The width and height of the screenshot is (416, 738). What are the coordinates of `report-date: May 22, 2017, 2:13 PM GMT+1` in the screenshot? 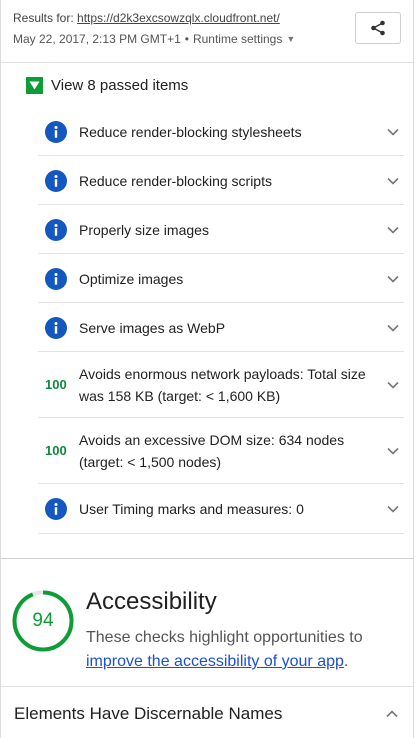 It's located at (97, 39).